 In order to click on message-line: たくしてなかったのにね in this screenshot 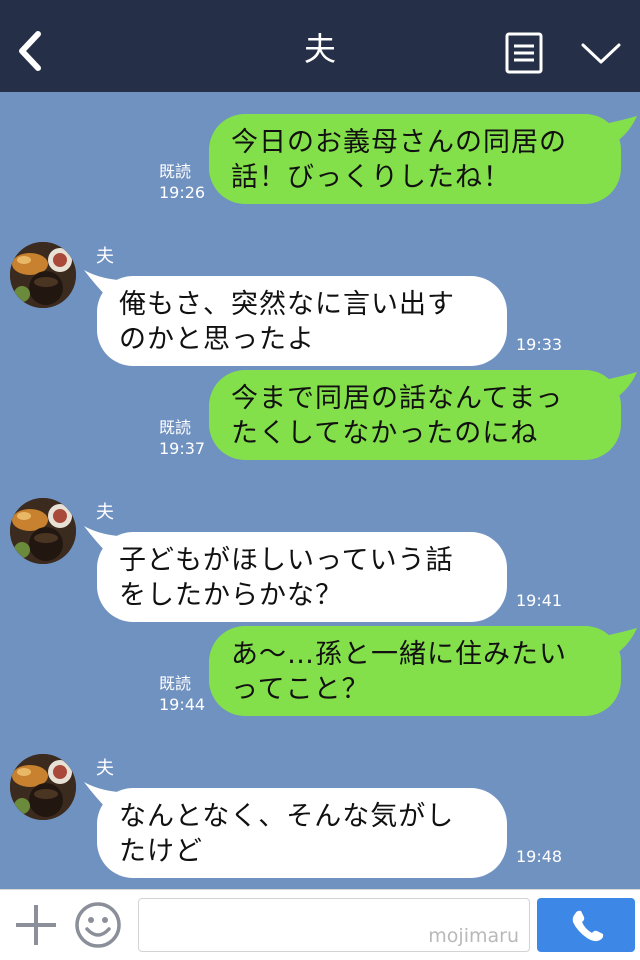, I will do `click(385, 433)`.